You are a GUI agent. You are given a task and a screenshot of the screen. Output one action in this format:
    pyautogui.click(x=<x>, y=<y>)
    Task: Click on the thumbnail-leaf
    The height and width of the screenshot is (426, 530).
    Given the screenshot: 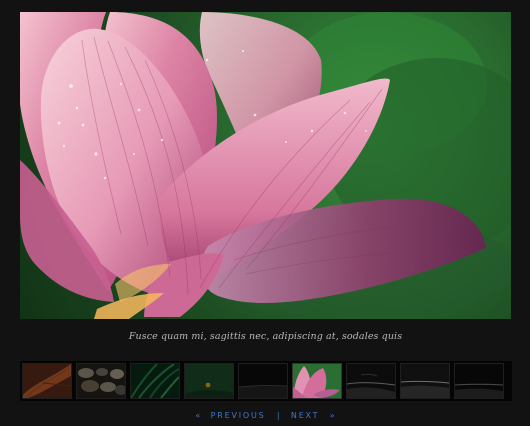 What is the action you would take?
    pyautogui.click(x=47, y=381)
    